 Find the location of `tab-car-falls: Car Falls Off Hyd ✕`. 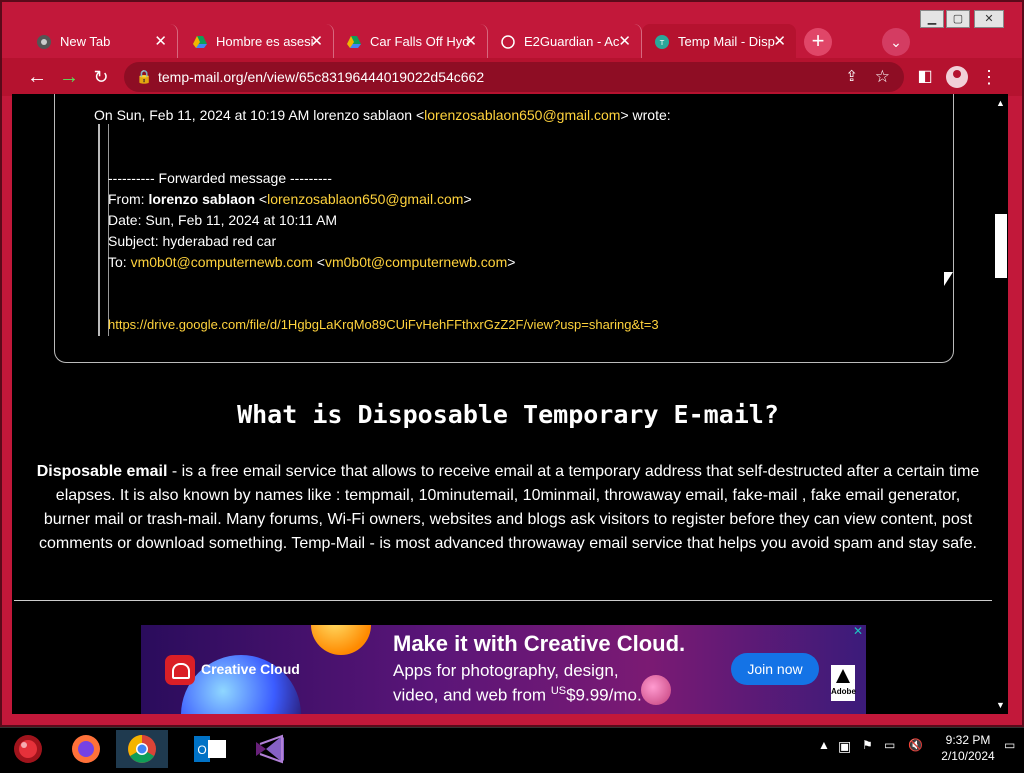

tab-car-falls: Car Falls Off Hyd ✕ is located at coordinates (411, 42).